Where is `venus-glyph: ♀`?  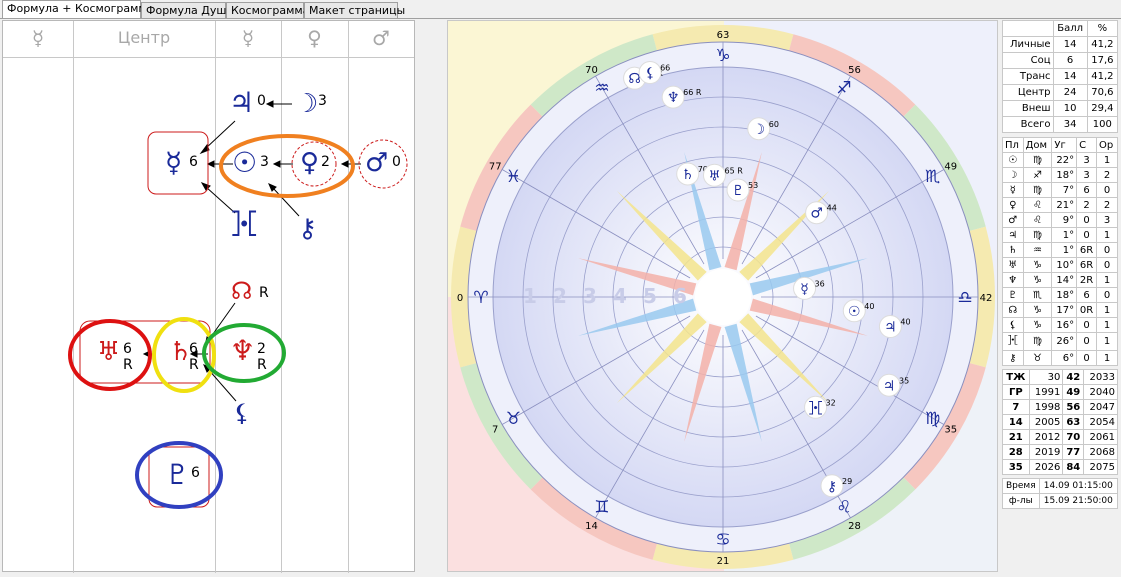
venus-glyph: ♀ is located at coordinates (309, 163).